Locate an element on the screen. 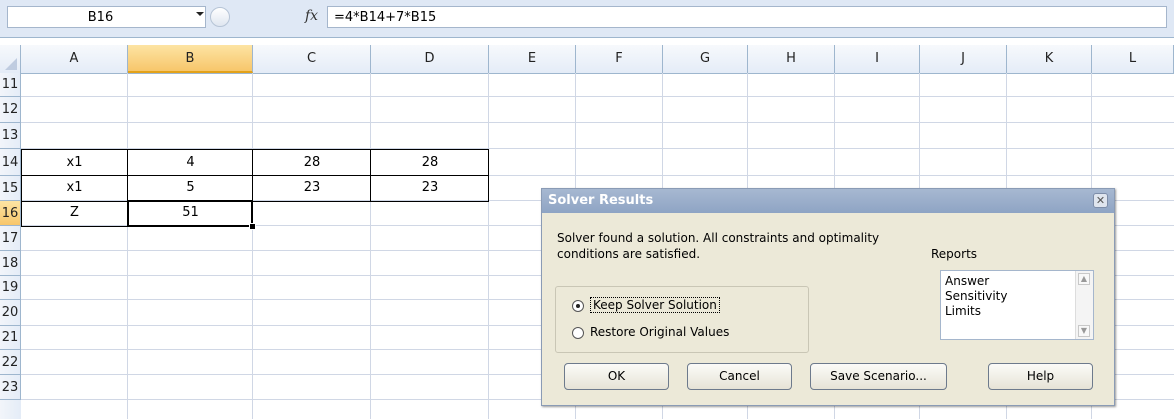  column-header-c: C is located at coordinates (312, 59).